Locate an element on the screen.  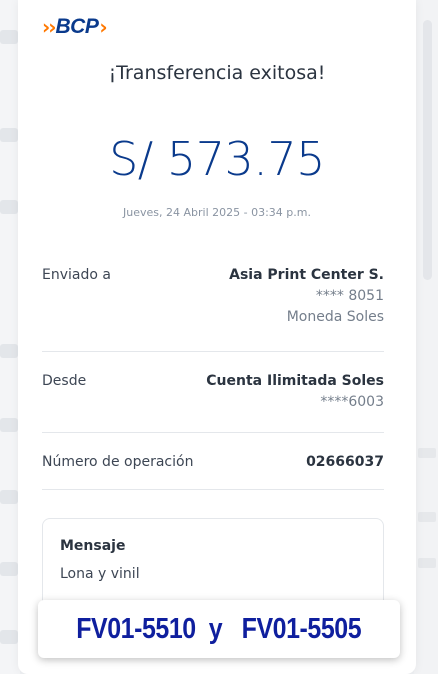
operation-values: 02666037 is located at coordinates (345, 462).